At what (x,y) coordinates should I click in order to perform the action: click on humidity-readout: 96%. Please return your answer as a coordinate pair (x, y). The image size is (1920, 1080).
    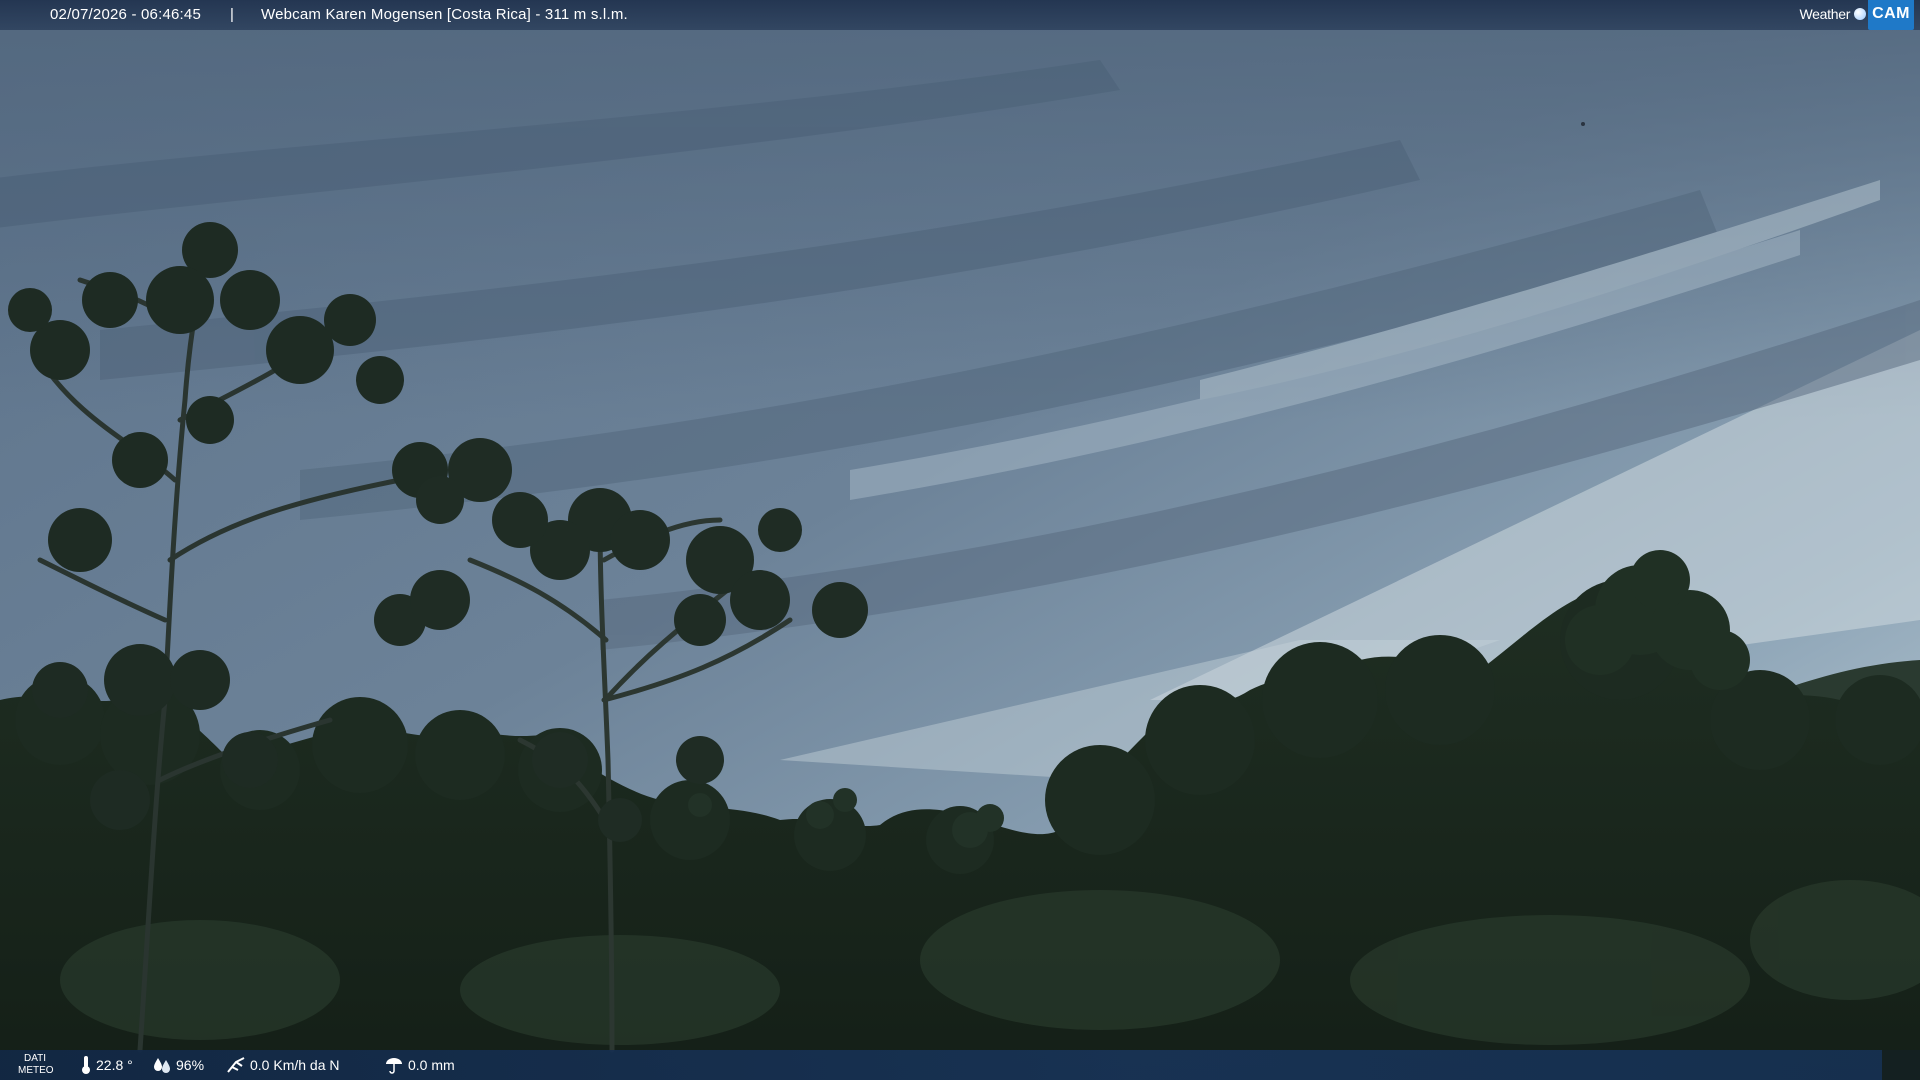
    Looking at the image, I should click on (178, 1065).